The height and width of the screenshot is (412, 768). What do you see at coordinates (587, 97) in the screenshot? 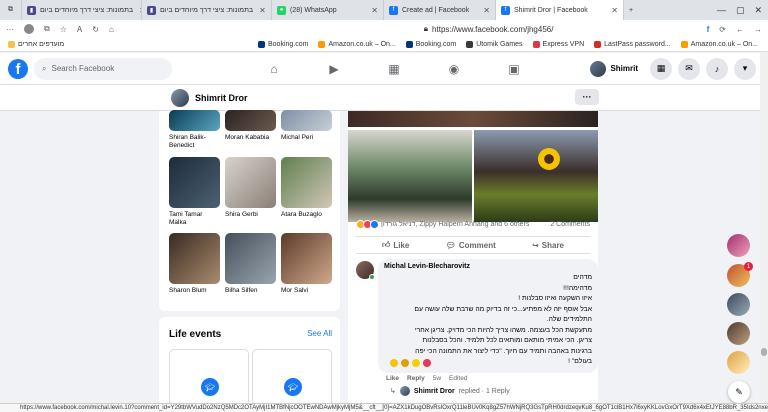
I see `more-options-button: ···` at bounding box center [587, 97].